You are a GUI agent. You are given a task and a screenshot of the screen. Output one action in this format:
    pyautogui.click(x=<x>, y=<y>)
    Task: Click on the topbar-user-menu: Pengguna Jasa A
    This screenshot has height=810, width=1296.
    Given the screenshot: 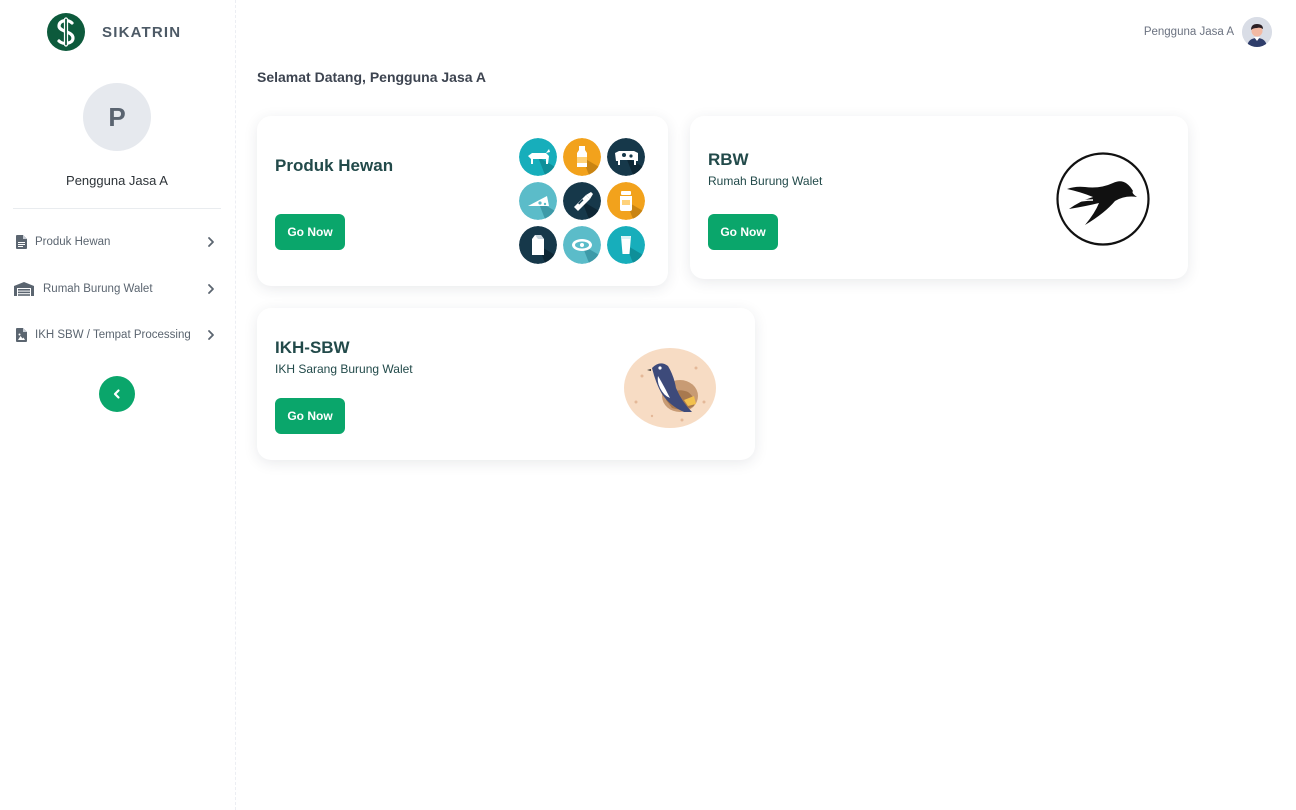 What is the action you would take?
    pyautogui.click(x=1208, y=32)
    